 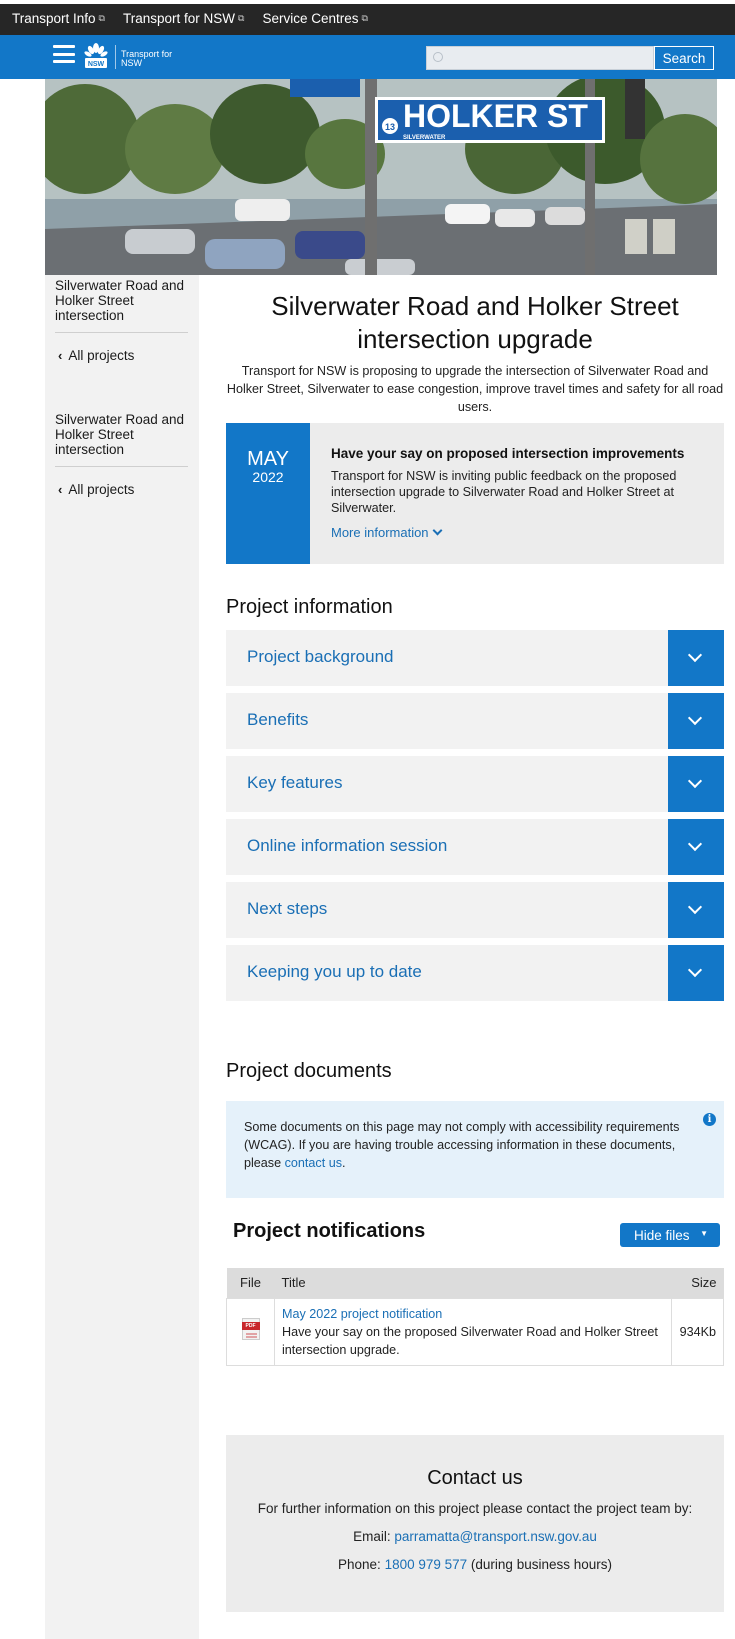 I want to click on column-header-size: Size, so click(x=697, y=1283).